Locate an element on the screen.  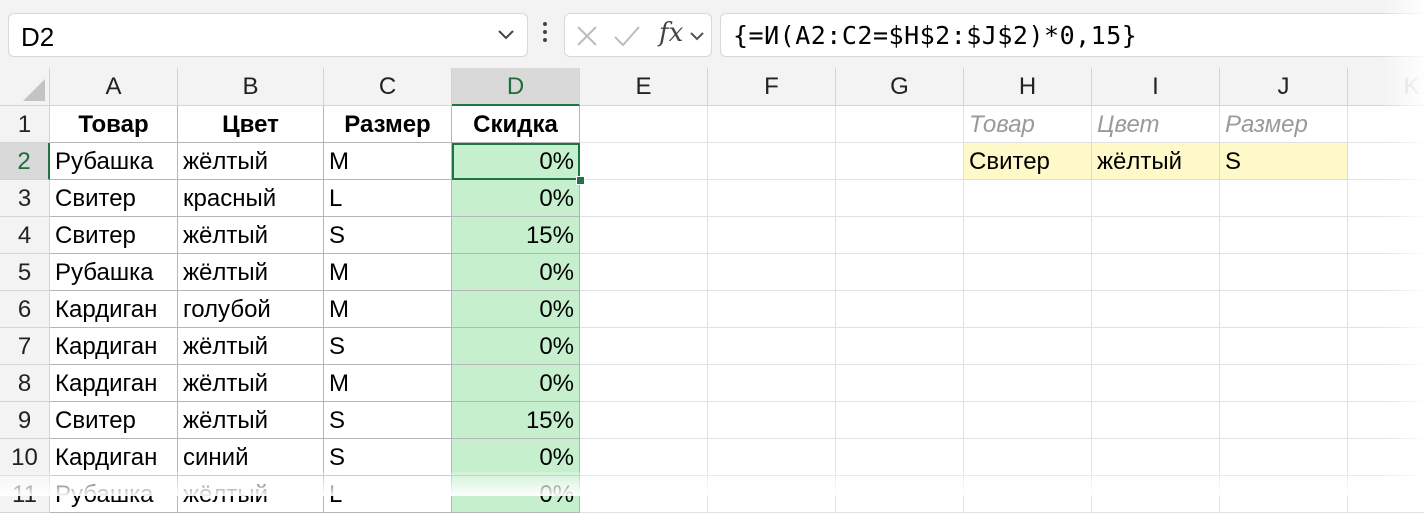
criteria-header-cell: Размер is located at coordinates (1284, 124).